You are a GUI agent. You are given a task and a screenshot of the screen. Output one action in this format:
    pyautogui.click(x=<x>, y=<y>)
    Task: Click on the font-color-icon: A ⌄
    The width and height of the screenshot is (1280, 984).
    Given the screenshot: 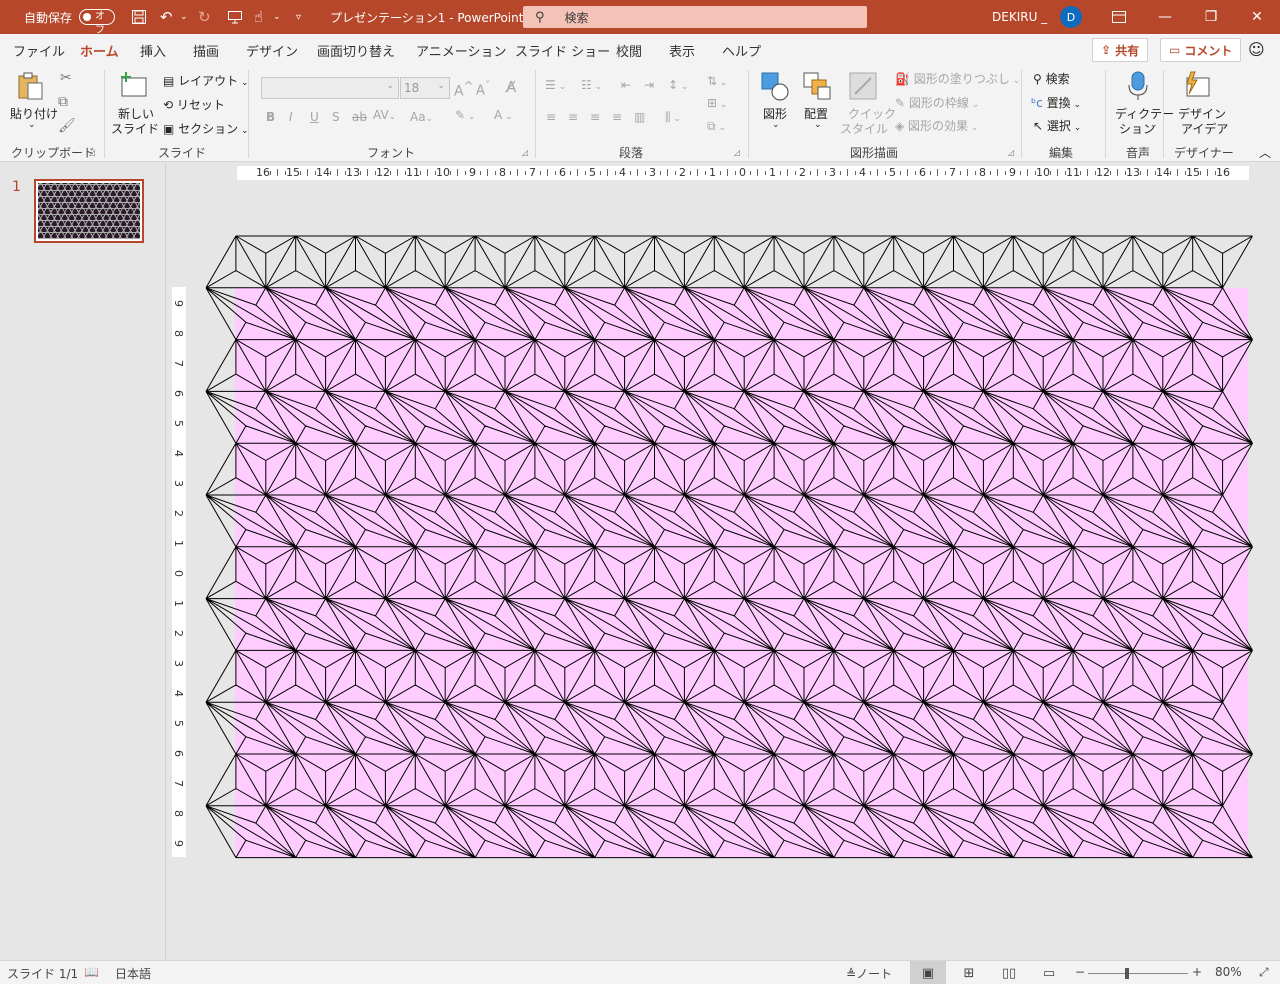 What is the action you would take?
    pyautogui.click(x=503, y=115)
    